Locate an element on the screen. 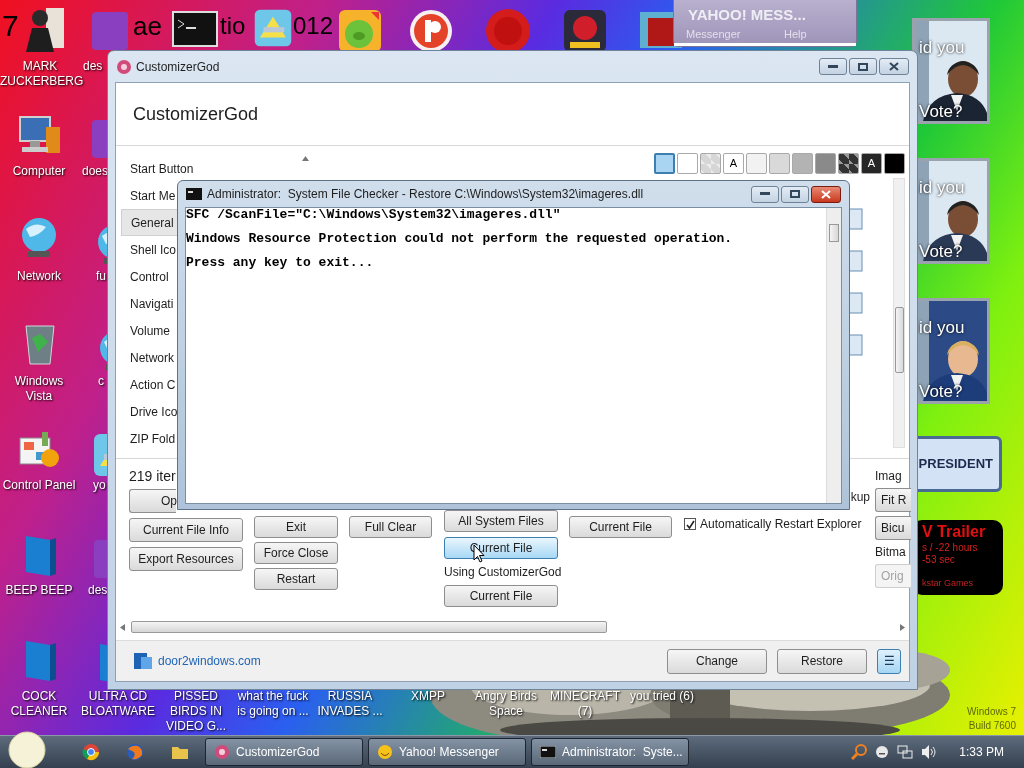 This screenshot has width=1024, height=768. category-item: Volume is located at coordinates (149, 330).